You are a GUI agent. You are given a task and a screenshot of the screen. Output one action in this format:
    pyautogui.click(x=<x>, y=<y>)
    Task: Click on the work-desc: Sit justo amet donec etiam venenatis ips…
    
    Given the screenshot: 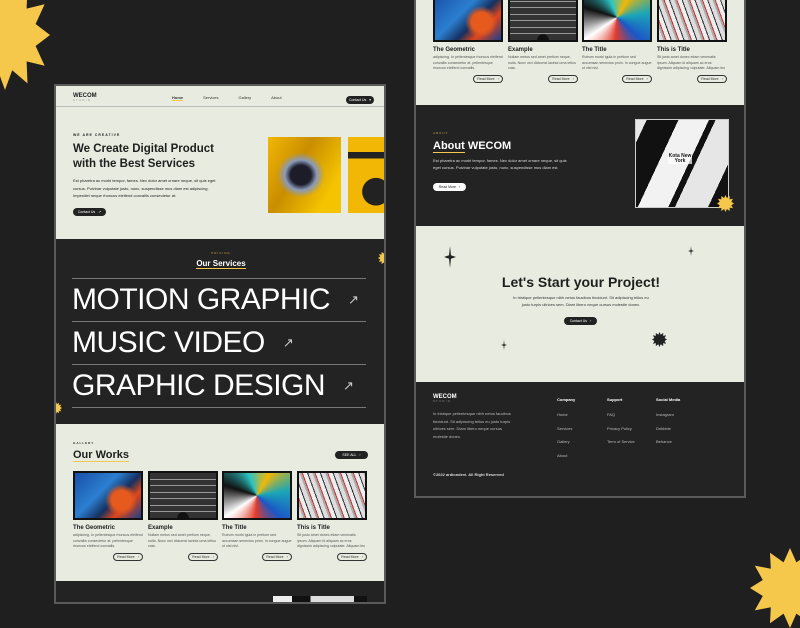 What is the action you would take?
    pyautogui.click(x=691, y=63)
    